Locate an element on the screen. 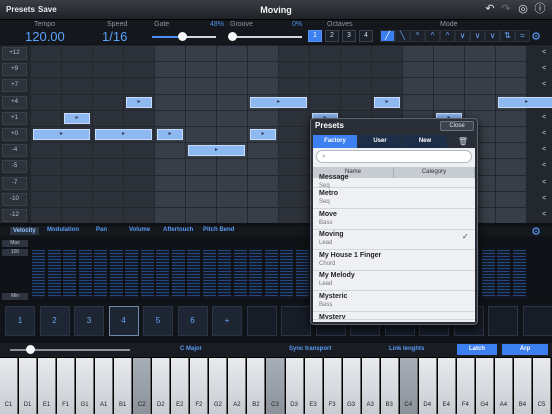  preset-list-item: My House 1 Finger Chord is located at coordinates (394, 260).